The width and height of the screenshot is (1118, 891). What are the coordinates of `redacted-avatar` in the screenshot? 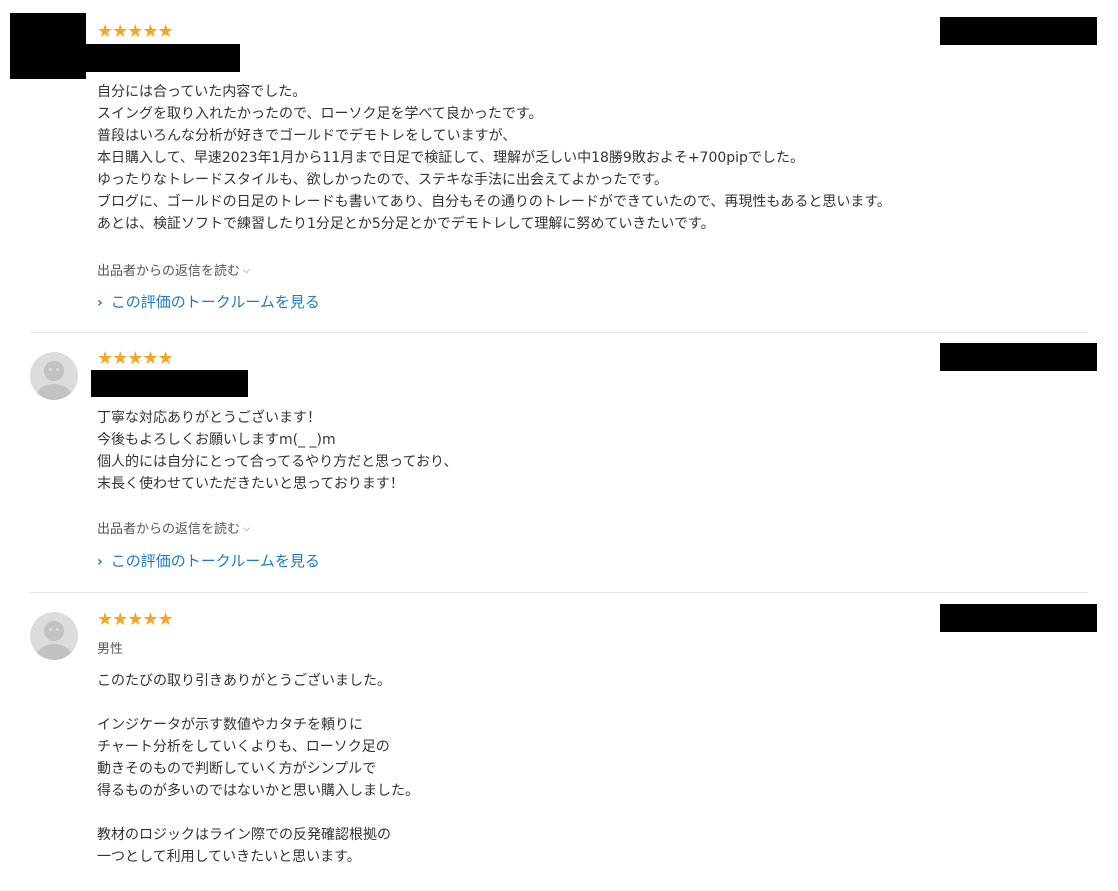 It's located at (48, 46).